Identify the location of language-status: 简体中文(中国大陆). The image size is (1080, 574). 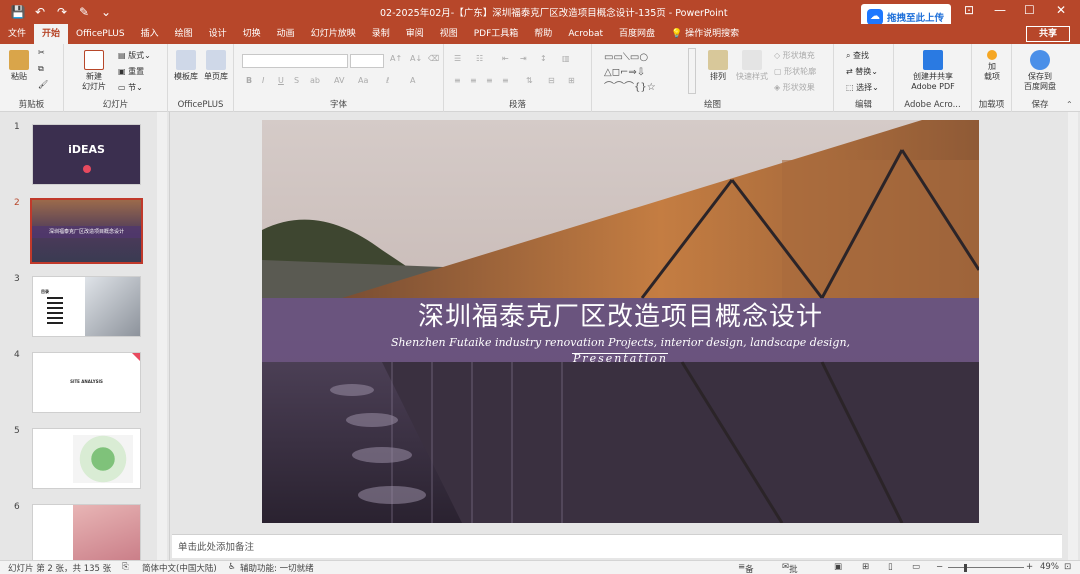
(179, 568).